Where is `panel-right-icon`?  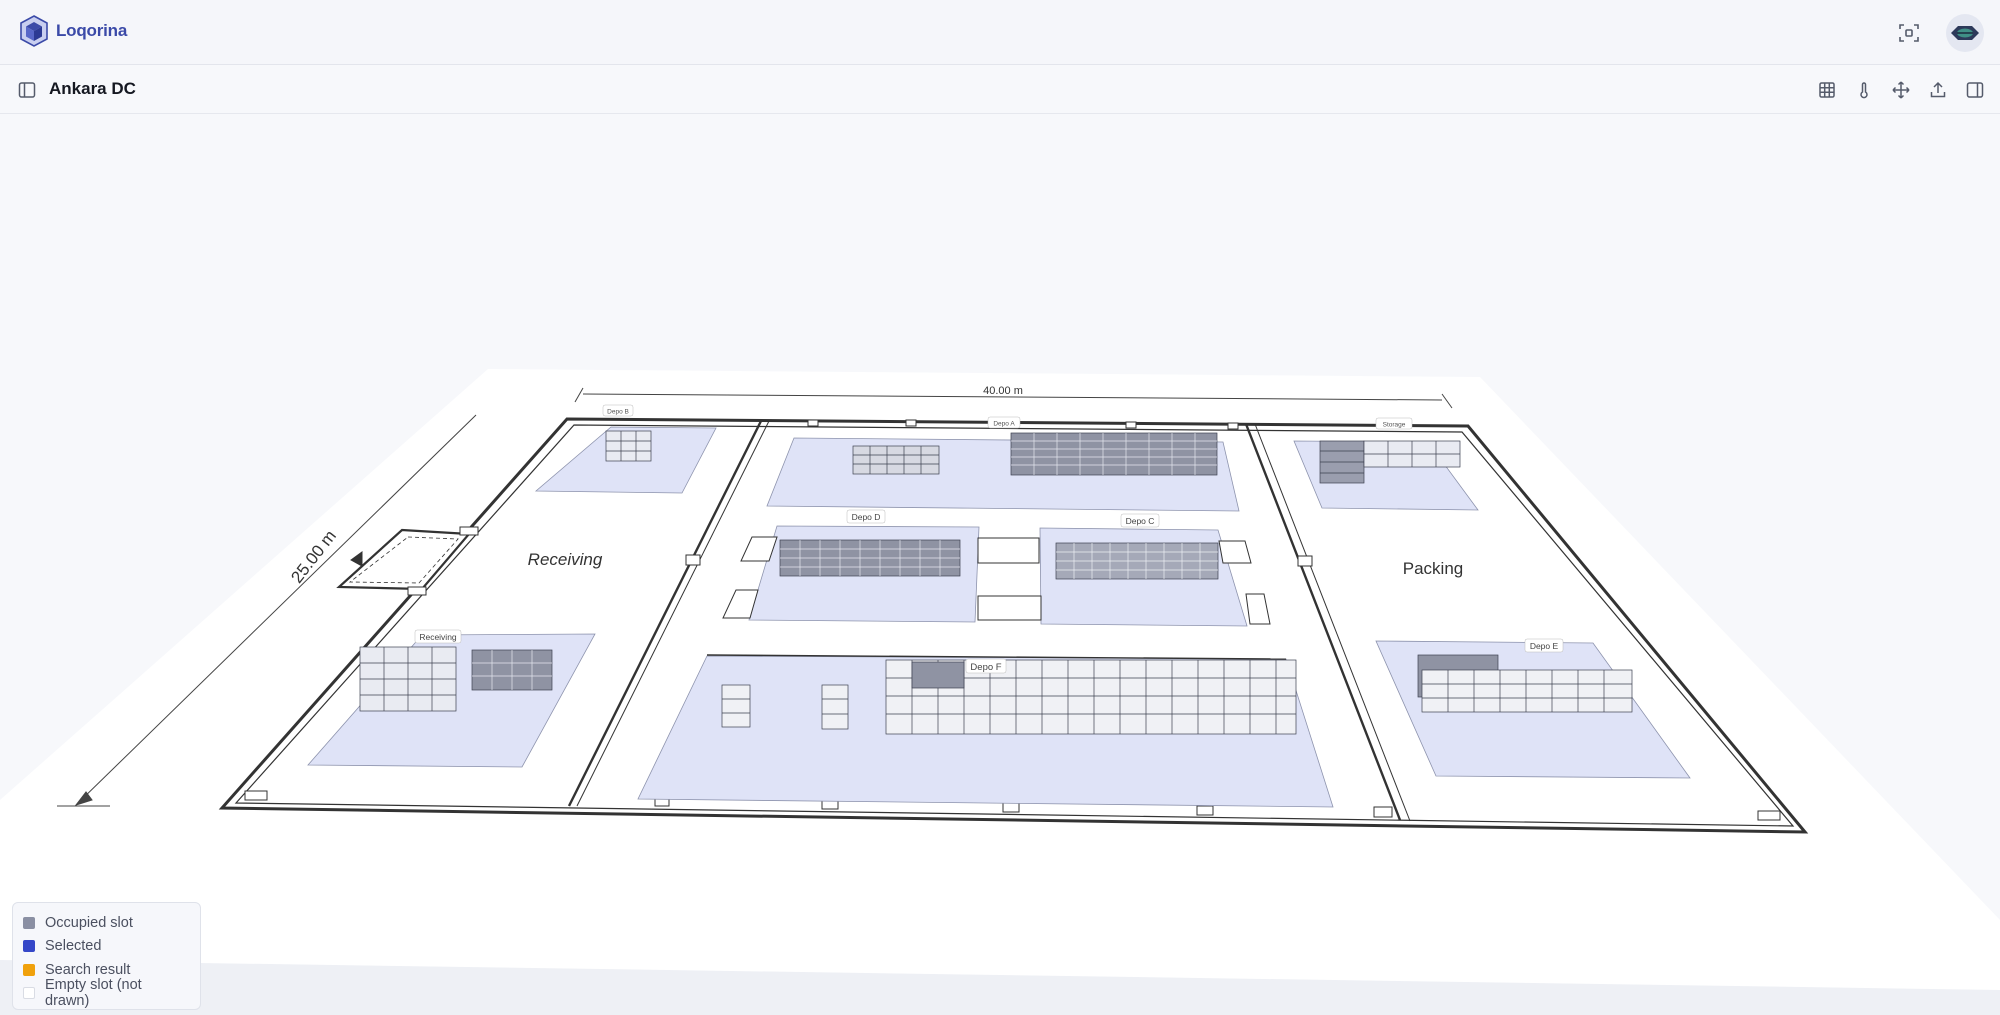
panel-right-icon is located at coordinates (1975, 90).